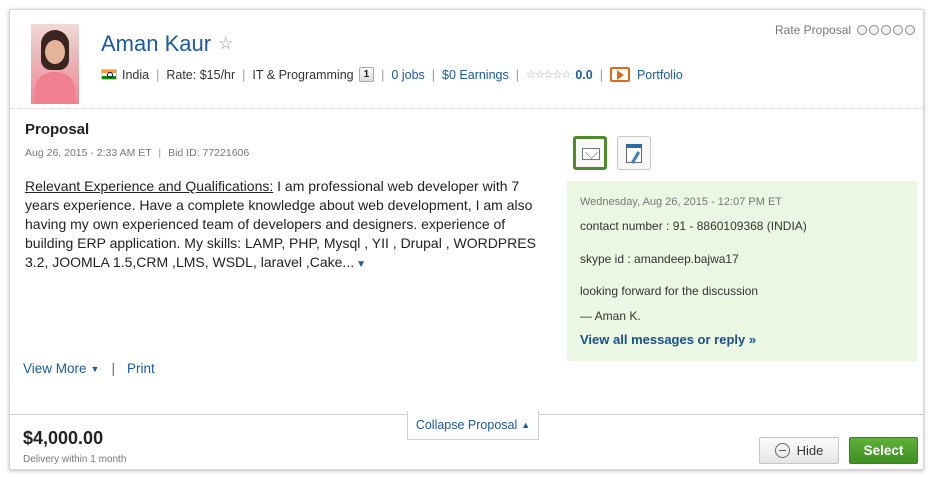 Image resolution: width=930 pixels, height=477 pixels. Describe the element at coordinates (88, 153) in the screenshot. I see `proposal-date: Aug 26, 2015 - 2:33 AM ET` at that location.